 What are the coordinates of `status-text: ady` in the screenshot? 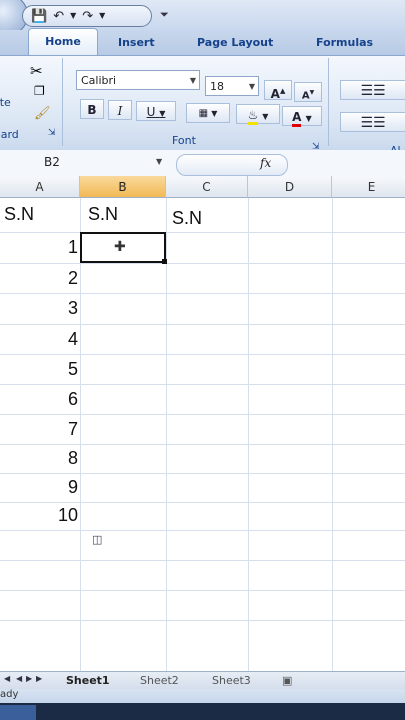 It's located at (9, 694).